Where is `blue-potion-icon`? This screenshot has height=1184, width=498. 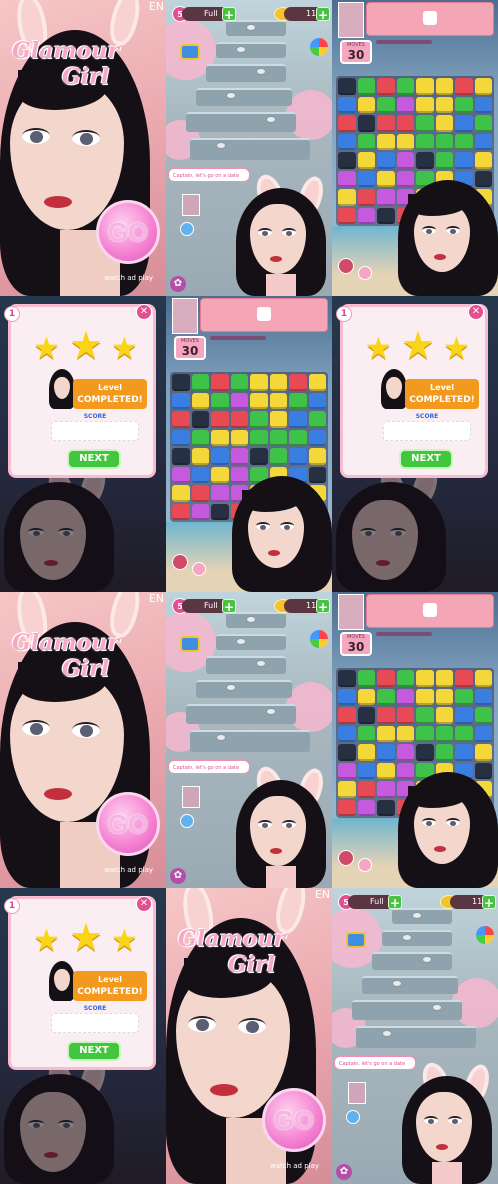 blue-potion-icon is located at coordinates (187, 229).